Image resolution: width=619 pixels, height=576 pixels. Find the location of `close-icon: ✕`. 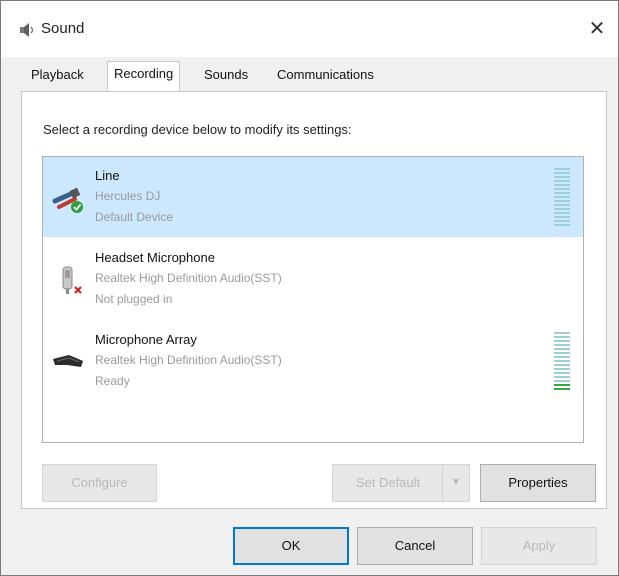

close-icon: ✕ is located at coordinates (597, 29).